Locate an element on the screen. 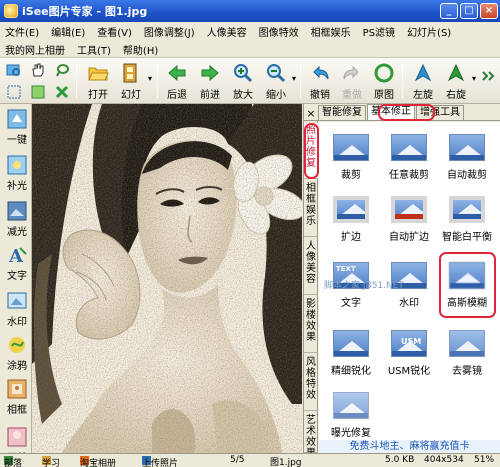  tool-watermark: 水印 is located at coordinates (17, 309).